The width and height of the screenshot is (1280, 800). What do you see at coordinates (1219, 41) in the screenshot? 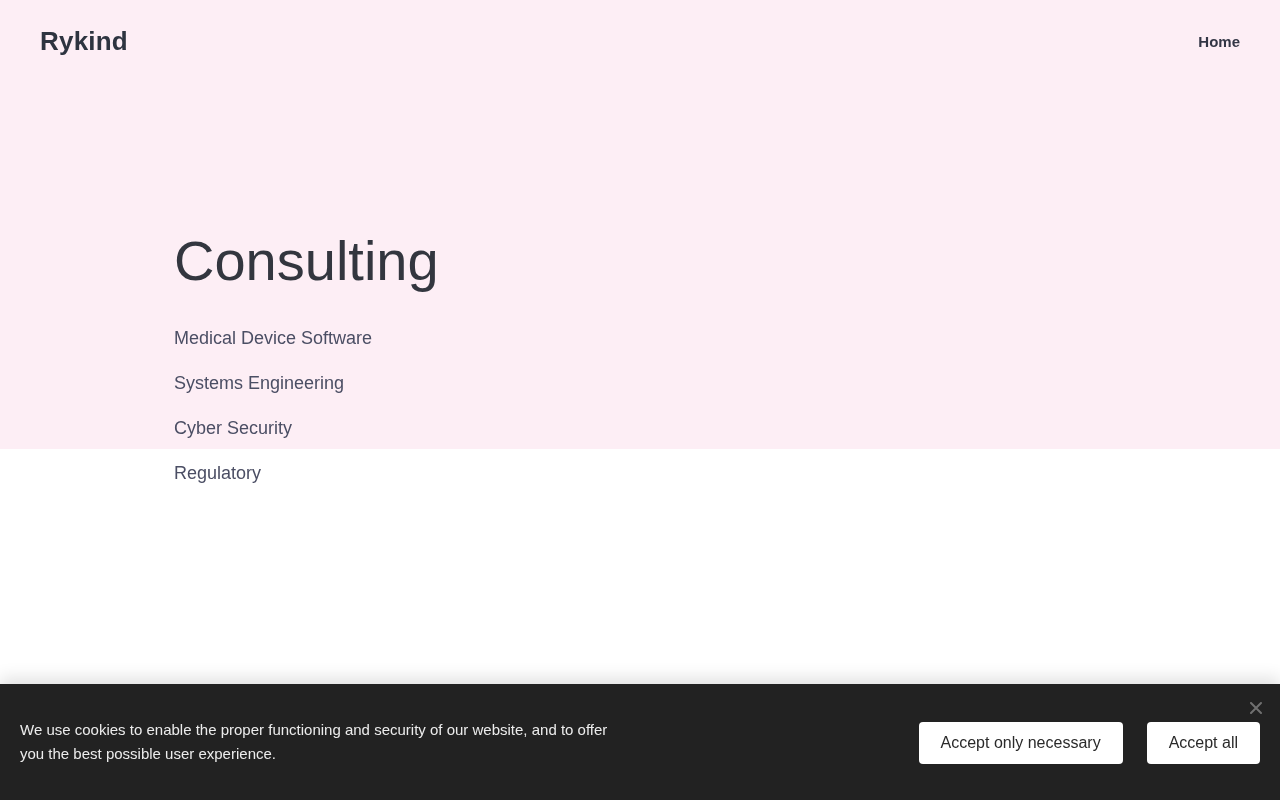
I see `nav-link: Home` at bounding box center [1219, 41].